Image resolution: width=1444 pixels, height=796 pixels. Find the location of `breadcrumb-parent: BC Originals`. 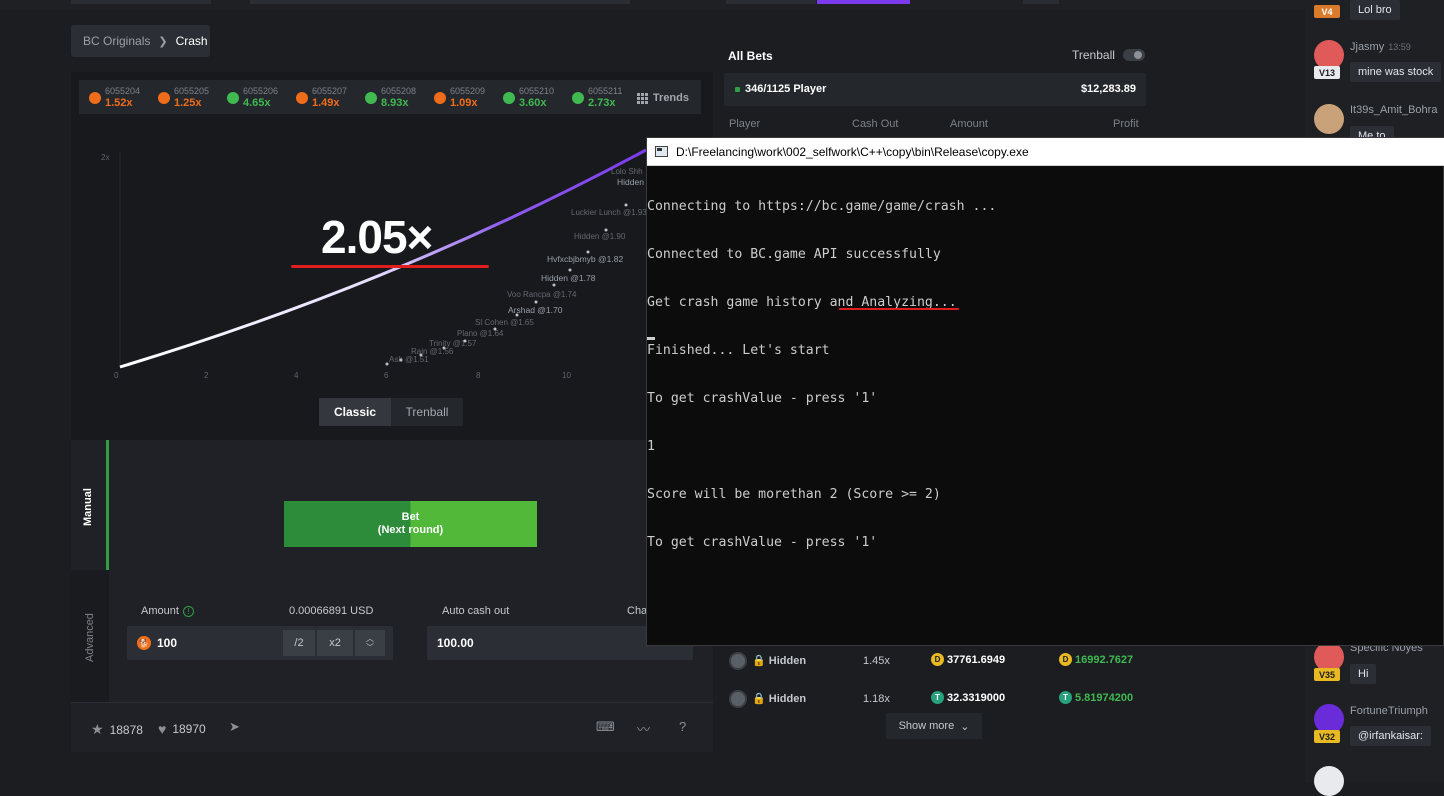

breadcrumb-parent: BC Originals is located at coordinates (116, 41).